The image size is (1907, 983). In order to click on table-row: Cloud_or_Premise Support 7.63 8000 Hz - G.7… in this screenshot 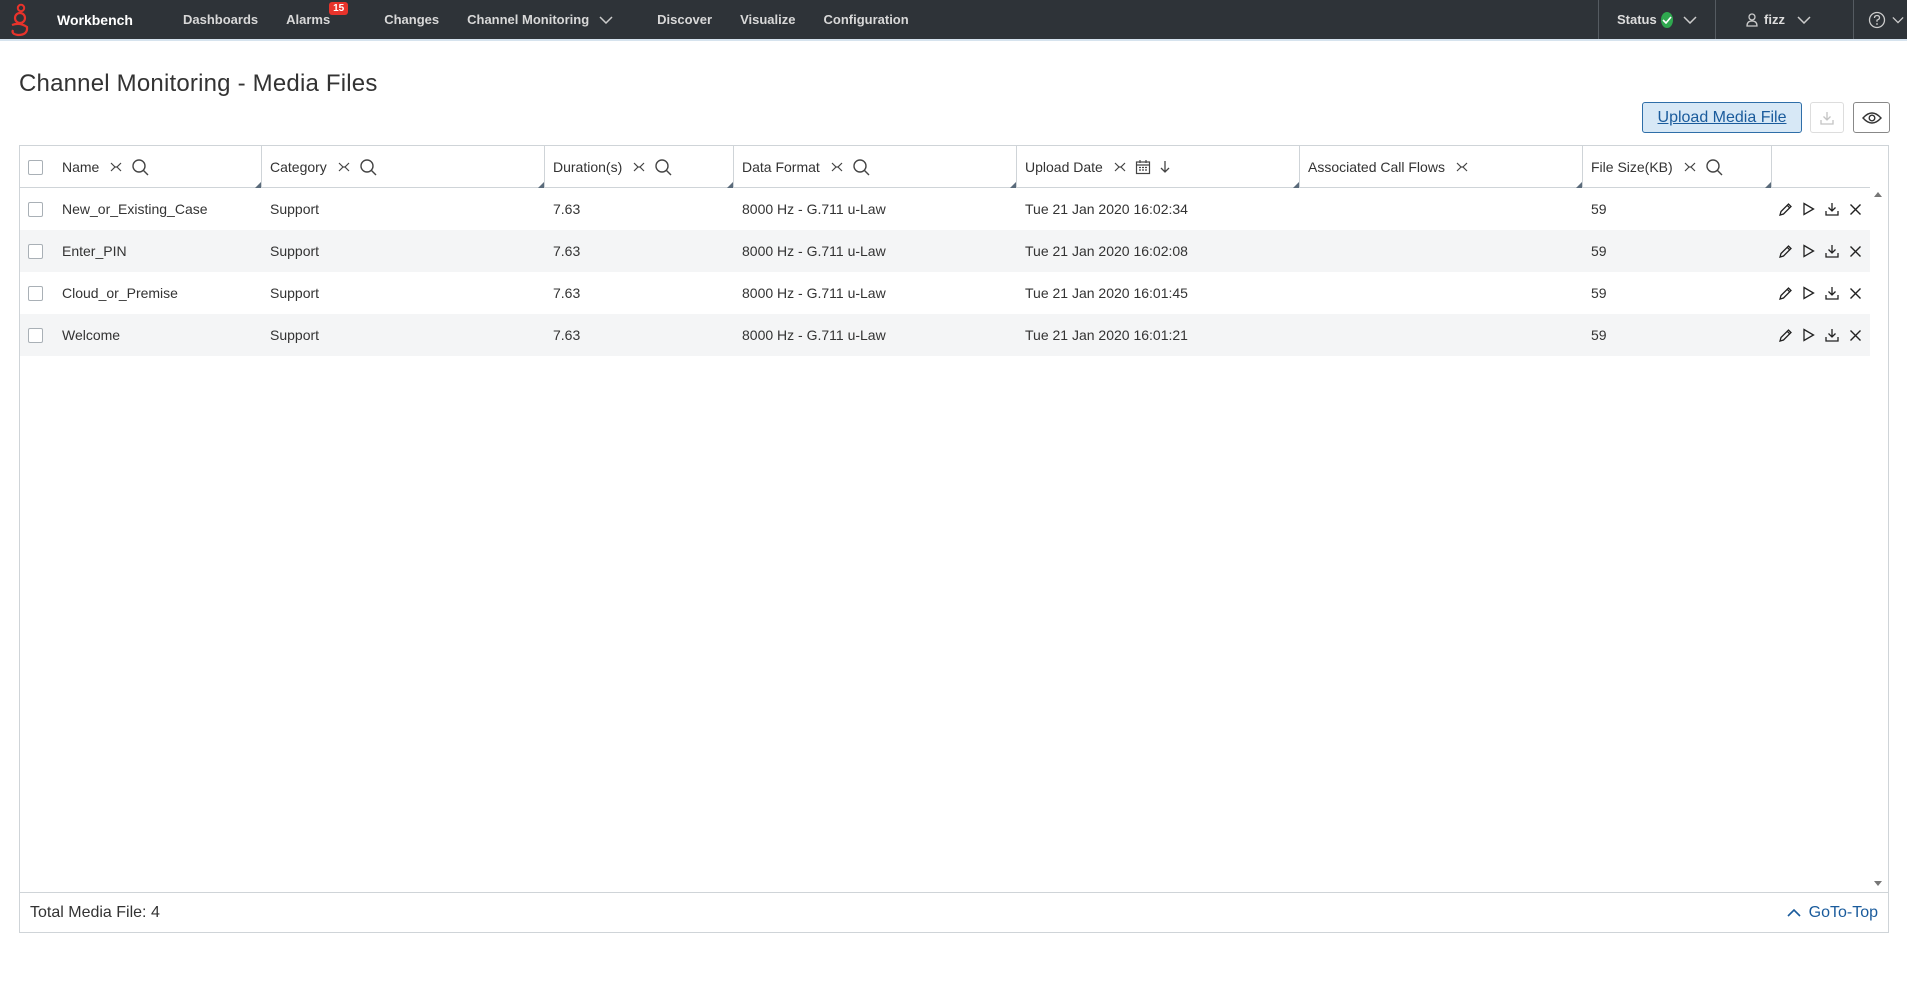, I will do `click(945, 293)`.